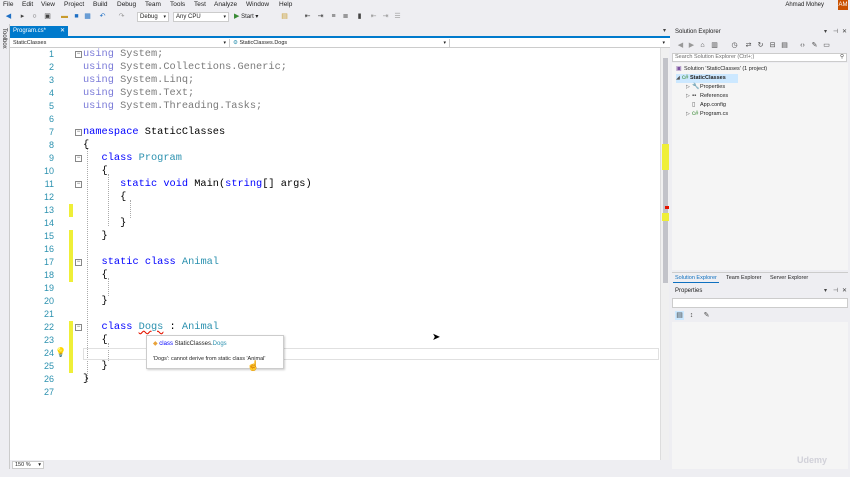 The height and width of the screenshot is (477, 850). What do you see at coordinates (27, 4) in the screenshot?
I see `menu-edit: Edit` at bounding box center [27, 4].